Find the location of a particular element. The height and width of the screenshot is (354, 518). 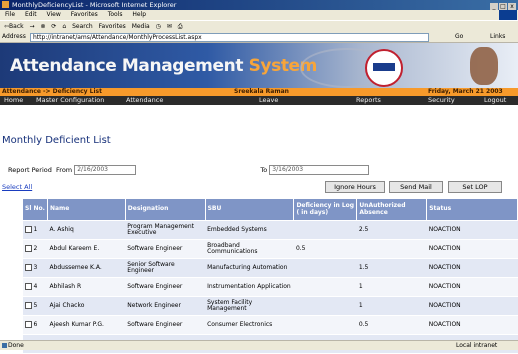

media-button: Media is located at coordinates (141, 26).